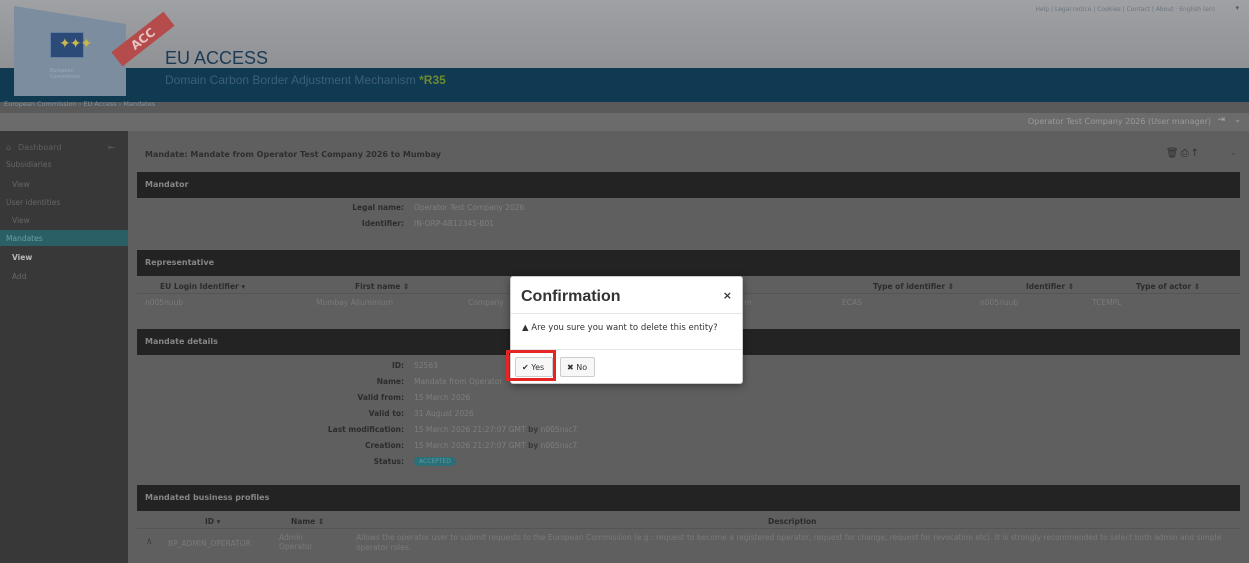 Image resolution: width=1249 pixels, height=563 pixels. What do you see at coordinates (688, 185) in the screenshot?
I see `section-header-mandator: Mandator` at bounding box center [688, 185].